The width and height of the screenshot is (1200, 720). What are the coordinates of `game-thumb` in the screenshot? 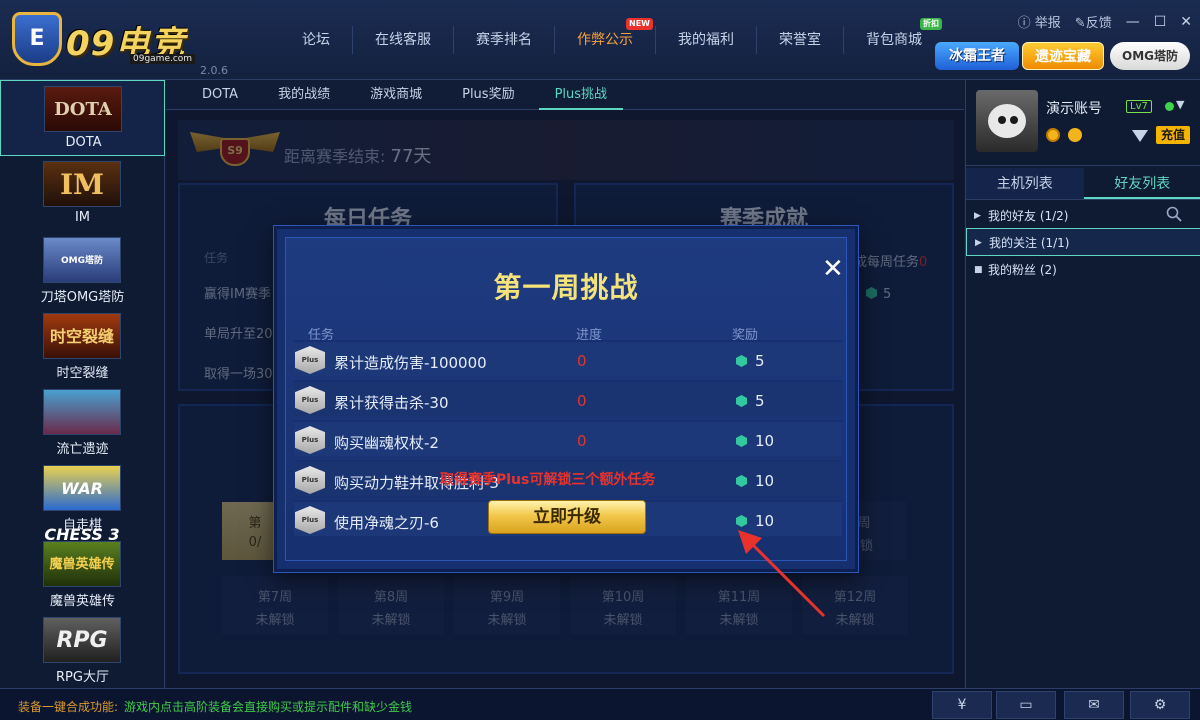 It's located at (82, 412).